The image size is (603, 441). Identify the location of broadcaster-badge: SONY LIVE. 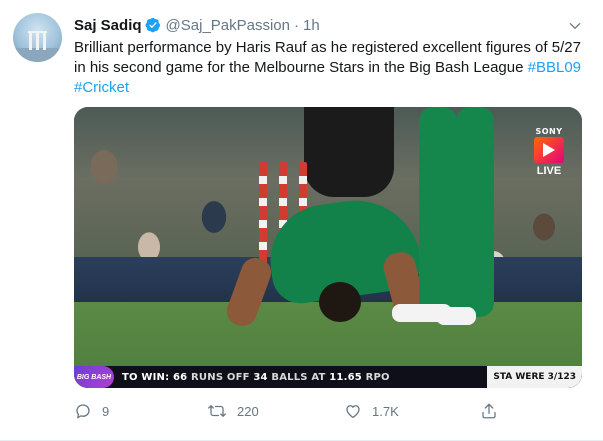
(549, 158).